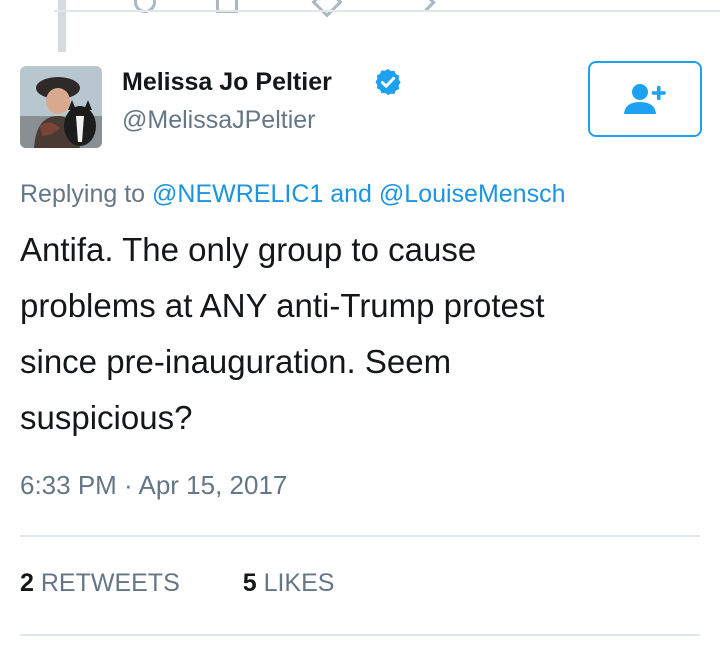  I want to click on author-display-name: Melissa Jo Peltier, so click(227, 82).